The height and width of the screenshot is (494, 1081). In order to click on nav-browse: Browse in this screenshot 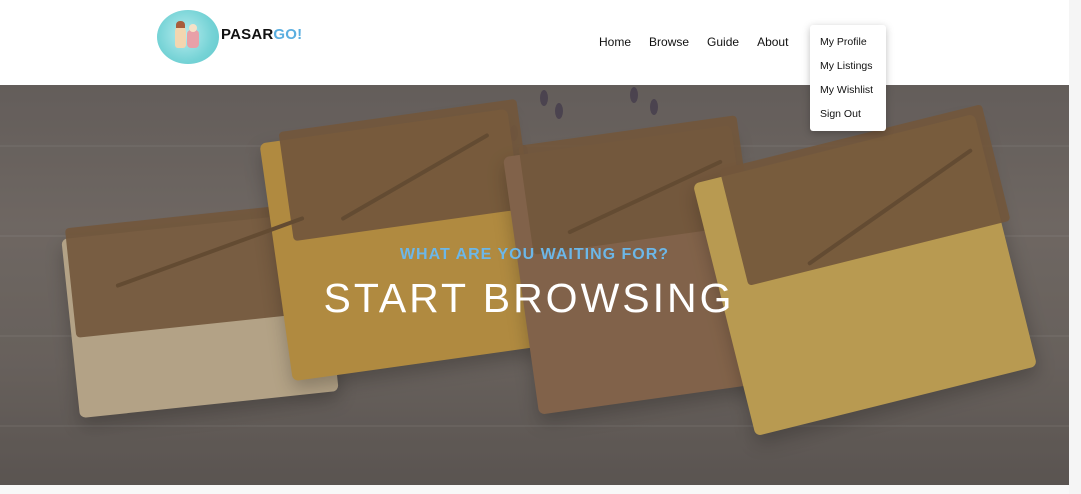, I will do `click(669, 42)`.